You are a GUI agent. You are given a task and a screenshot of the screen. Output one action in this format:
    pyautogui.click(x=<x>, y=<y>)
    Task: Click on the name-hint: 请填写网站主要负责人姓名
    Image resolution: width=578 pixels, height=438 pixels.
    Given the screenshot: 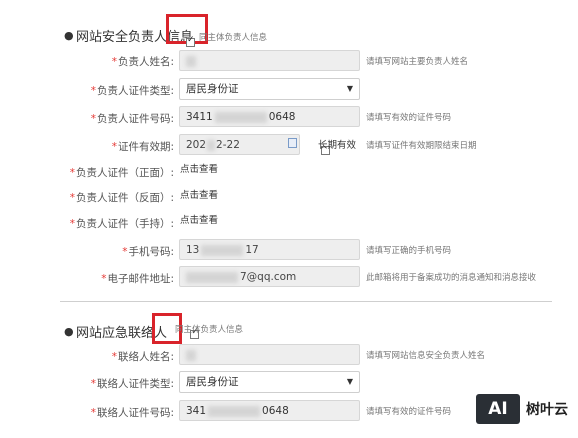 What is the action you would take?
    pyautogui.click(x=417, y=62)
    